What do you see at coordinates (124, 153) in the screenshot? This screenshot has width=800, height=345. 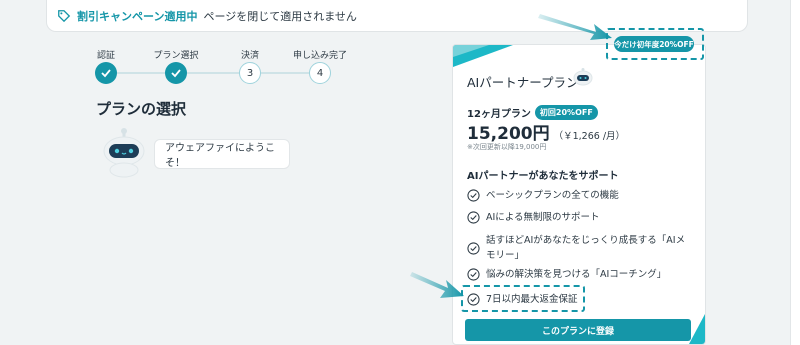 I see `robot-mascot-icon` at bounding box center [124, 153].